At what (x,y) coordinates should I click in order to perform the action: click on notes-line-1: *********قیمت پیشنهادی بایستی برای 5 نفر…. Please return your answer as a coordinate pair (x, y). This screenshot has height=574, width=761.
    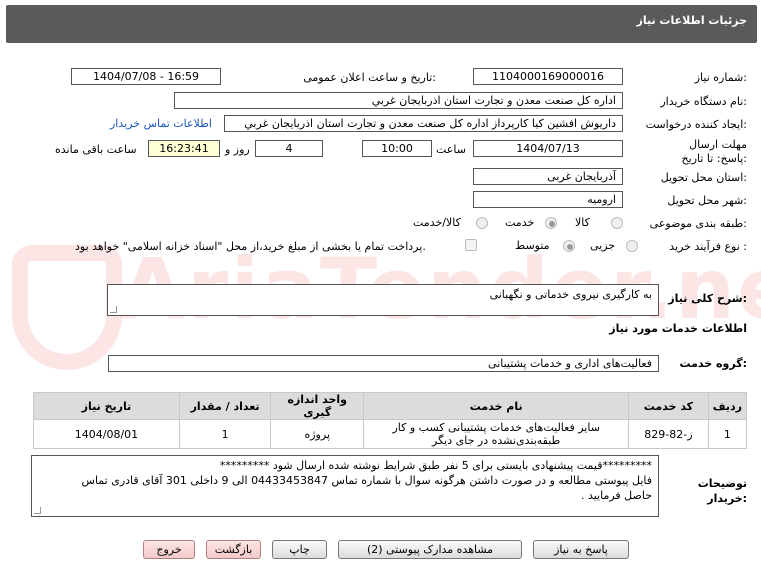
    Looking at the image, I should click on (435, 465).